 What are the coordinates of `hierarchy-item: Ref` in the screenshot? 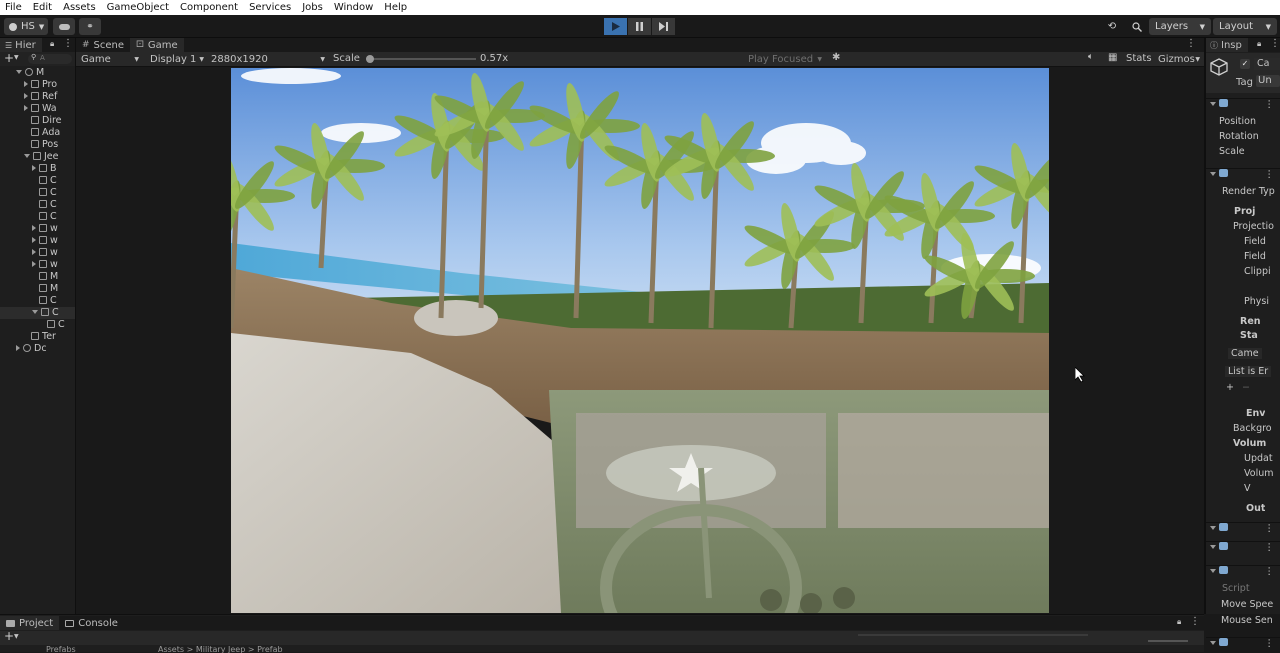 It's located at (37, 97).